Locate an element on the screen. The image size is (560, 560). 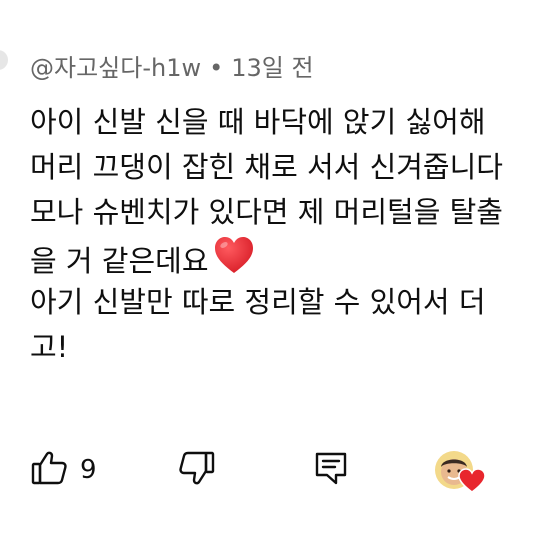
comment-line-with-emoji: 을 거 같은데요 is located at coordinates (295, 257).